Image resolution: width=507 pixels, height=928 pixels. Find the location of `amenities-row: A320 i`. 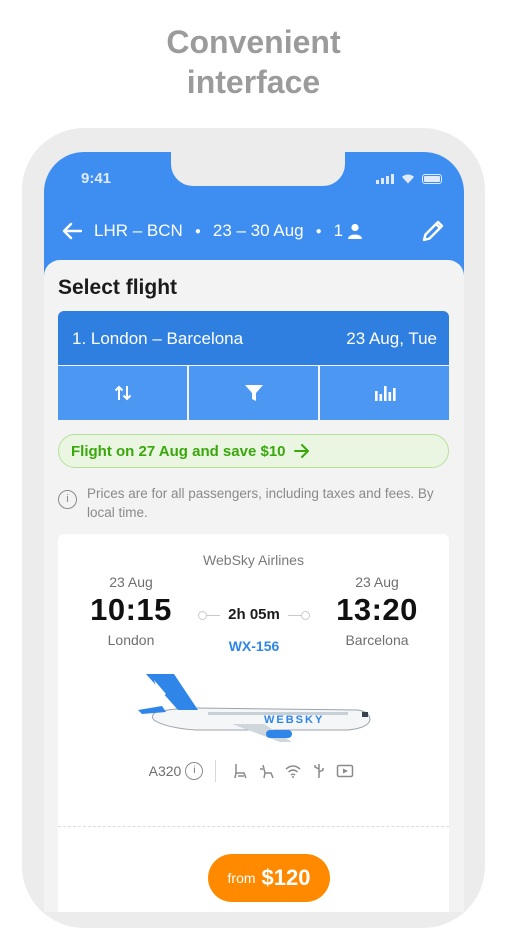

amenities-row: A320 i is located at coordinates (253, 771).